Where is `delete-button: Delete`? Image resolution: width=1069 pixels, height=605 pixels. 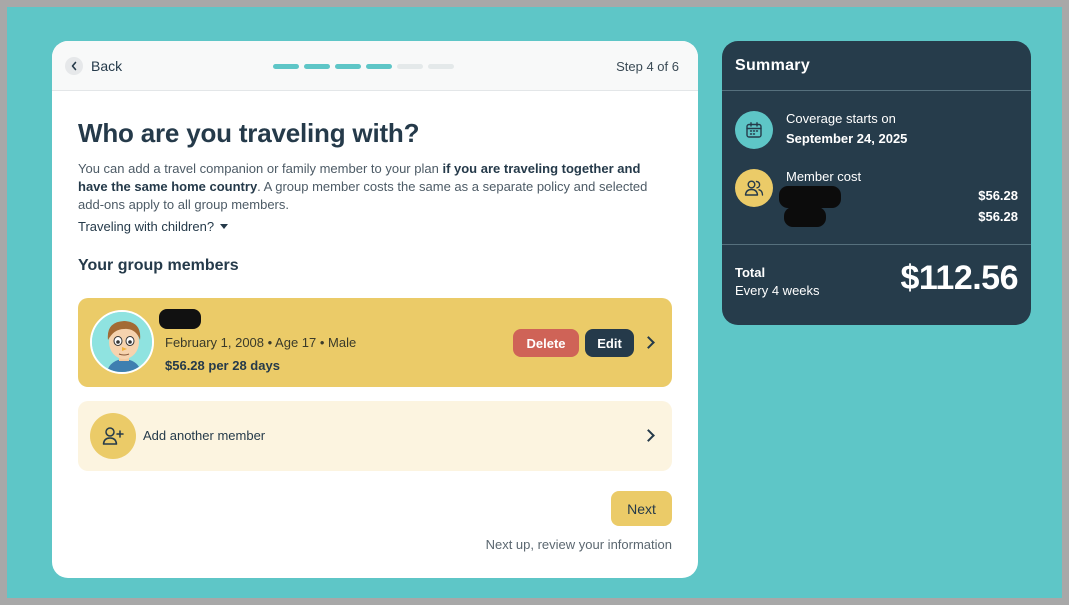 delete-button: Delete is located at coordinates (546, 343).